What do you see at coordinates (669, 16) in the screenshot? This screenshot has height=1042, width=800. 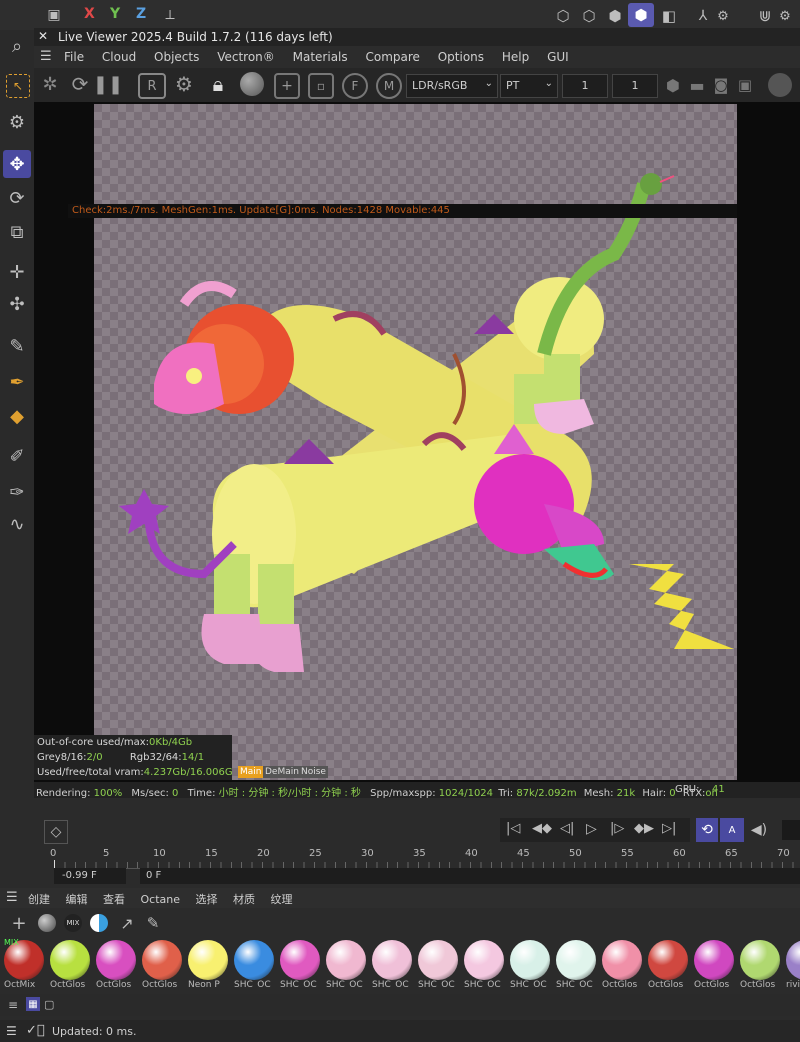 I see `uv-mode-icon: ◧` at bounding box center [669, 16].